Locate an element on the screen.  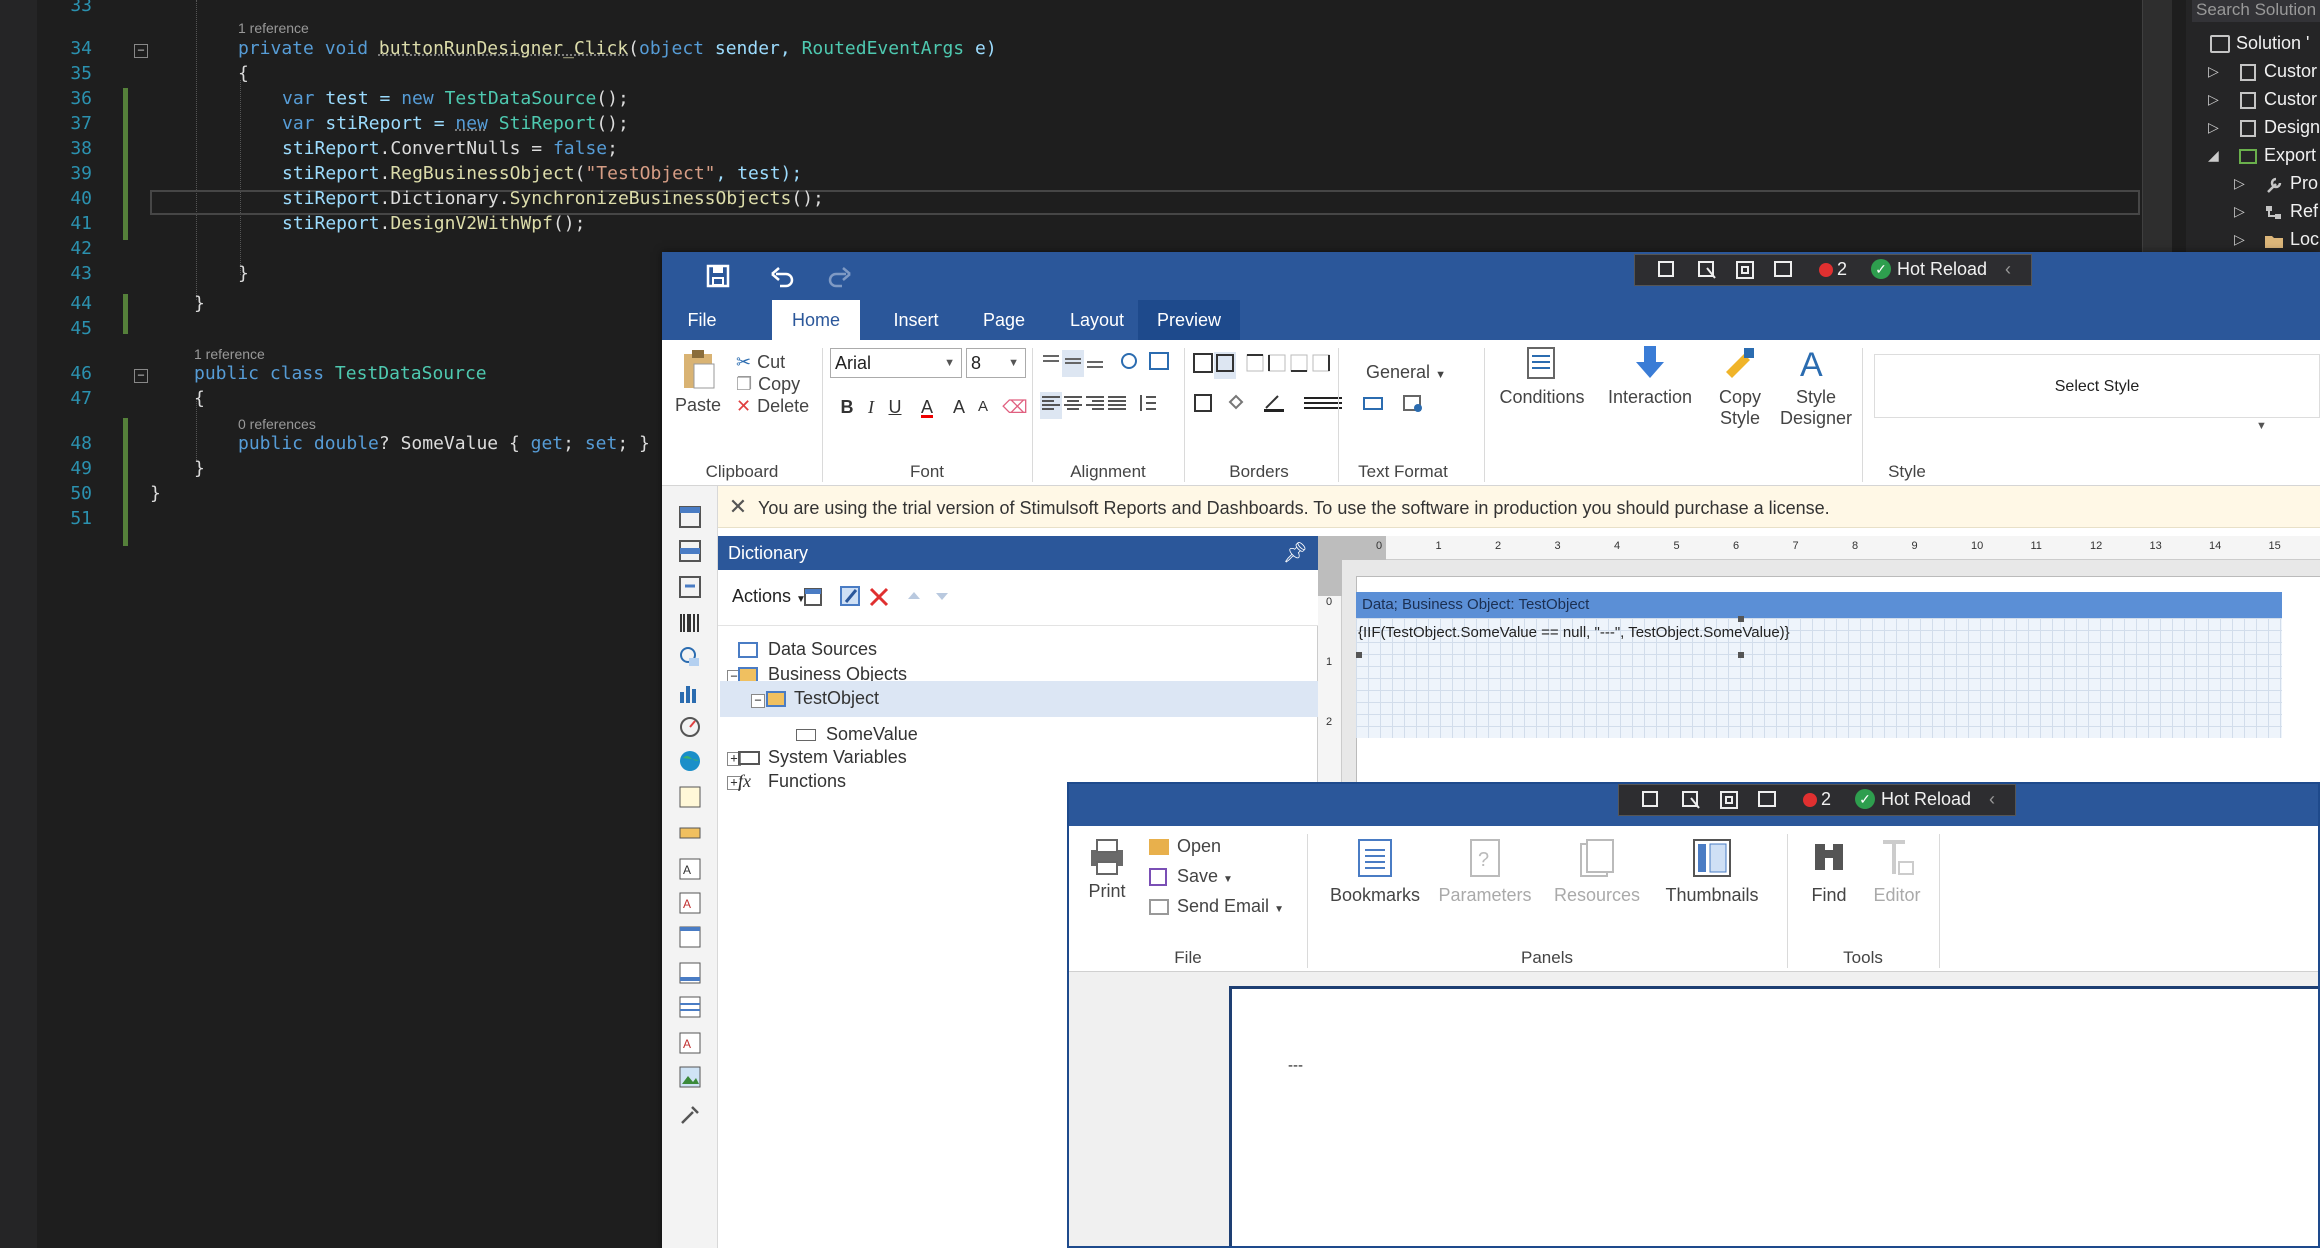
delete-button: ✕ Delete is located at coordinates (772, 406).